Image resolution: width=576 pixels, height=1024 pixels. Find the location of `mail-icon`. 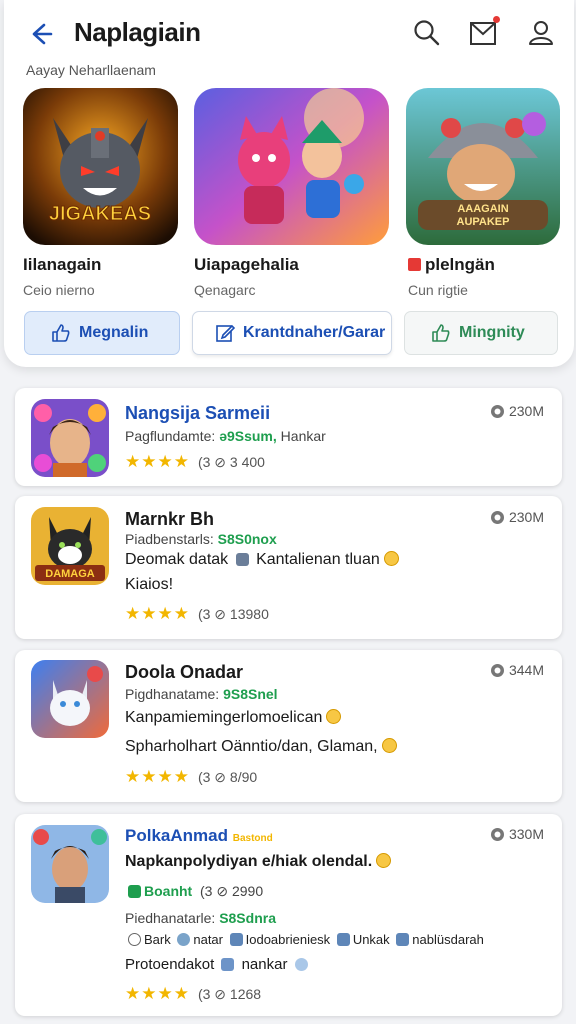

mail-icon is located at coordinates (483, 33).